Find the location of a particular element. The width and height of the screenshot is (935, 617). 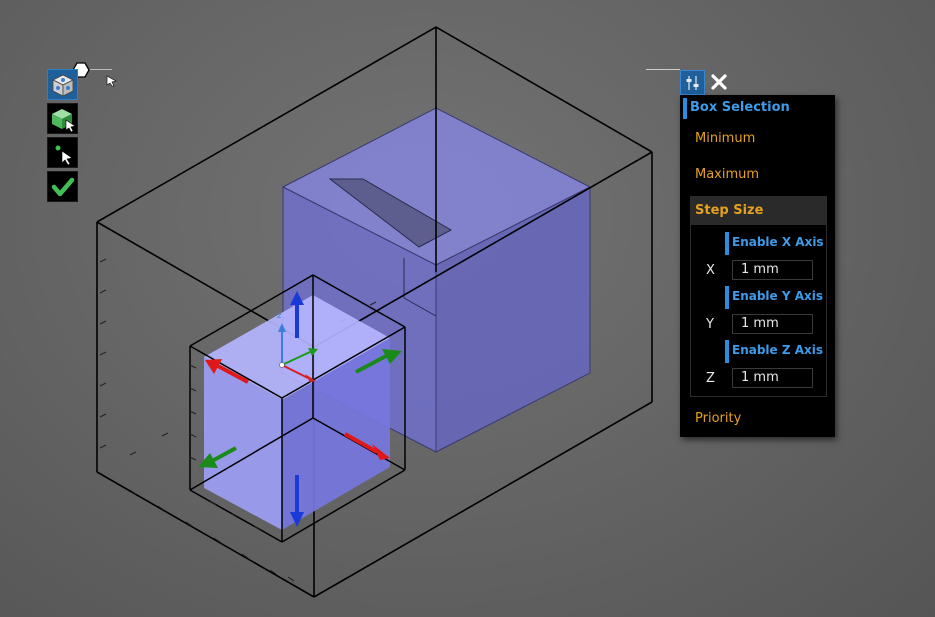

maximum-option: Maximum is located at coordinates (727, 174).